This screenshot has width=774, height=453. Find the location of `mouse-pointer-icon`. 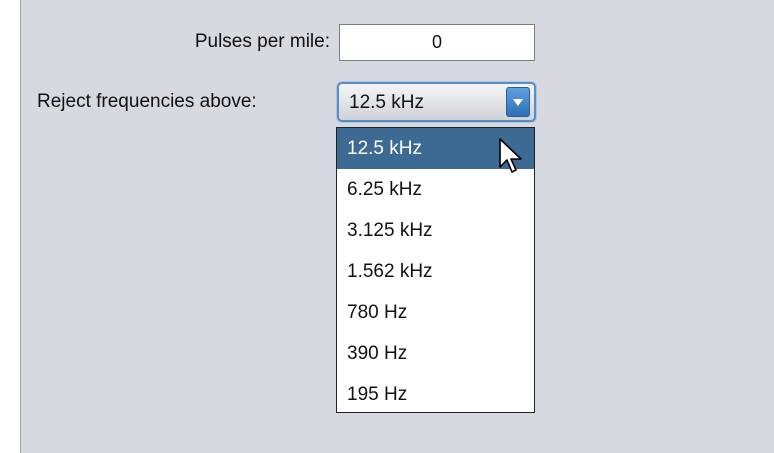

mouse-pointer-icon is located at coordinates (510, 155).